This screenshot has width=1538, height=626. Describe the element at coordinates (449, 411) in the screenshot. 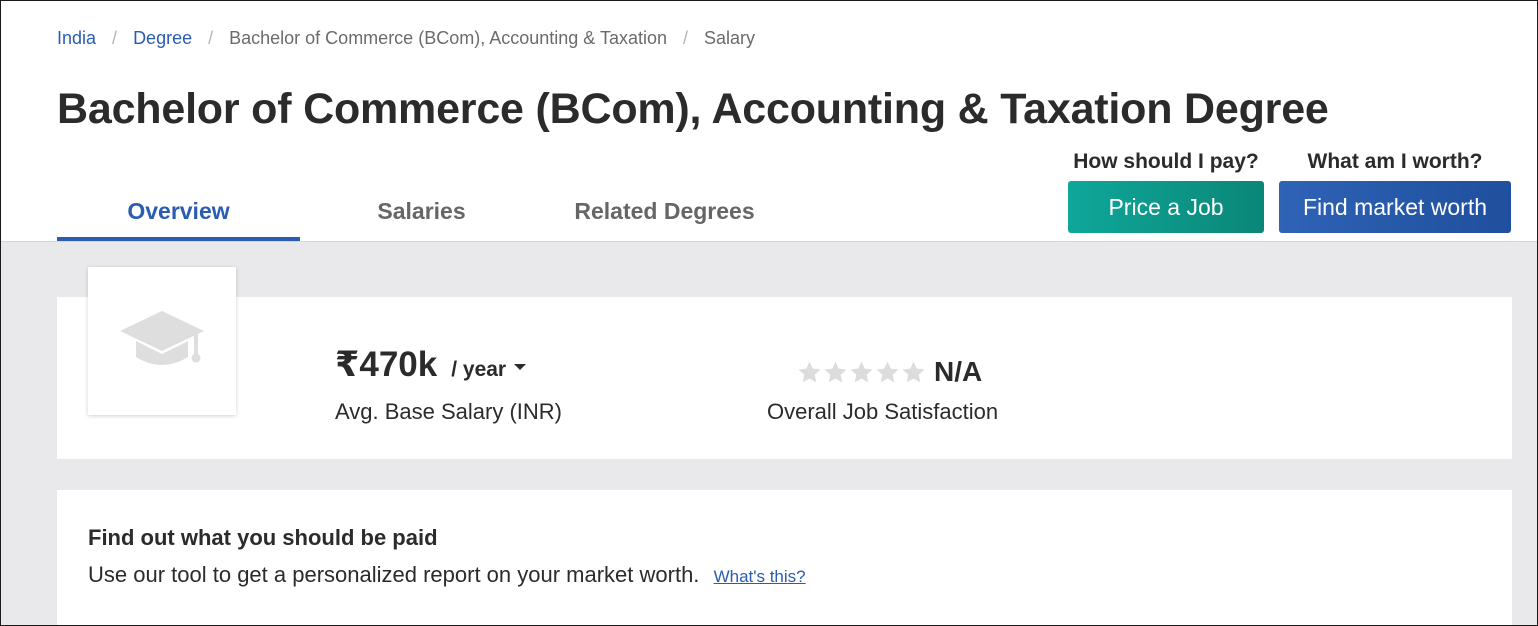

I see `salary-label: Avg. Base Salary (INR)` at that location.